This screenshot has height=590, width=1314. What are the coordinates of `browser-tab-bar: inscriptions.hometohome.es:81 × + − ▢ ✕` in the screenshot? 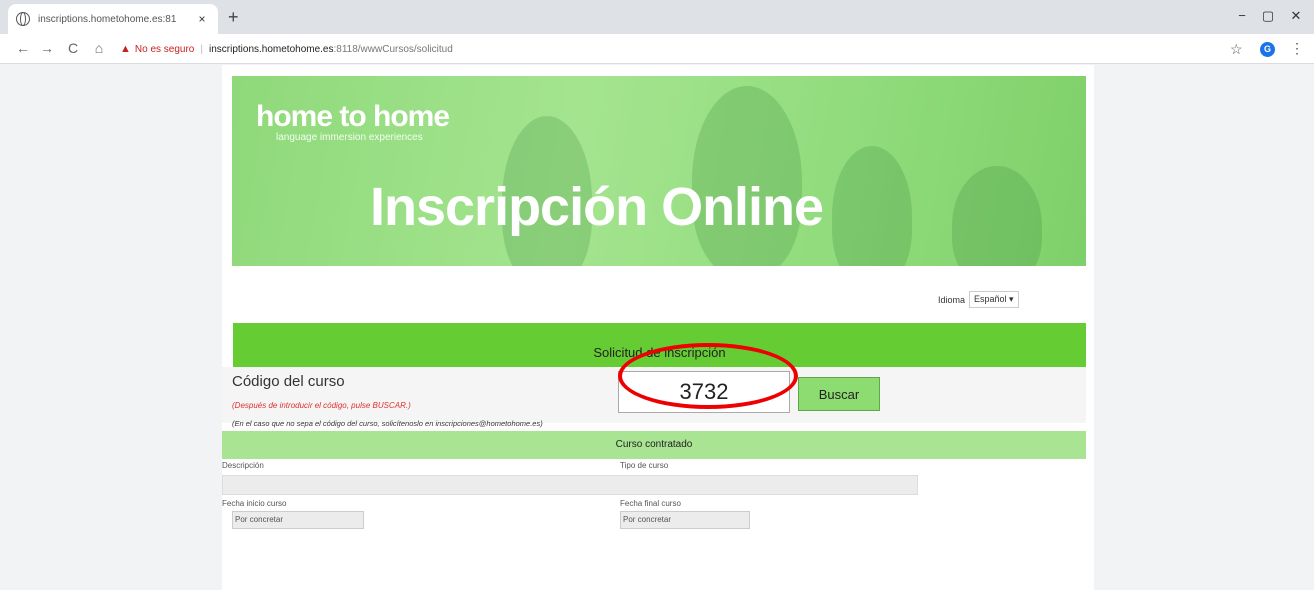 It's located at (657, 17).